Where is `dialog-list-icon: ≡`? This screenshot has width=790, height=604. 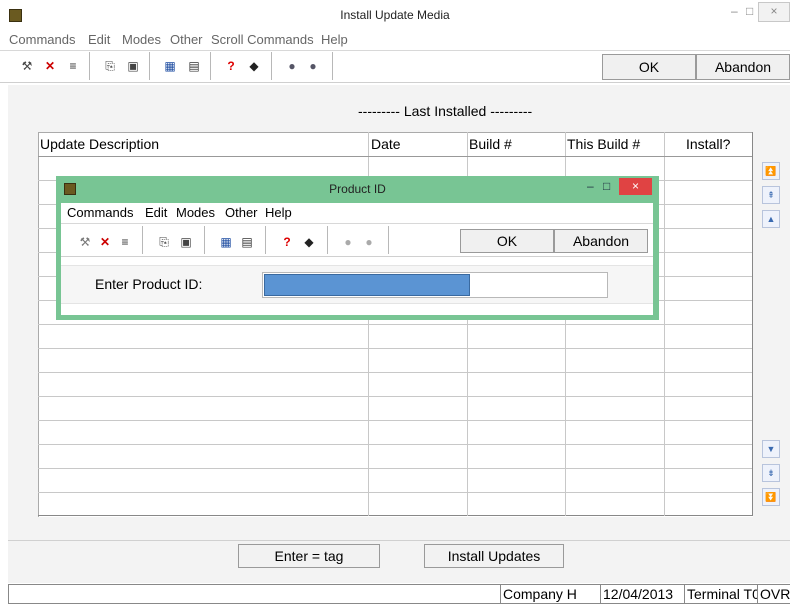
dialog-list-icon: ≡ is located at coordinates (125, 242).